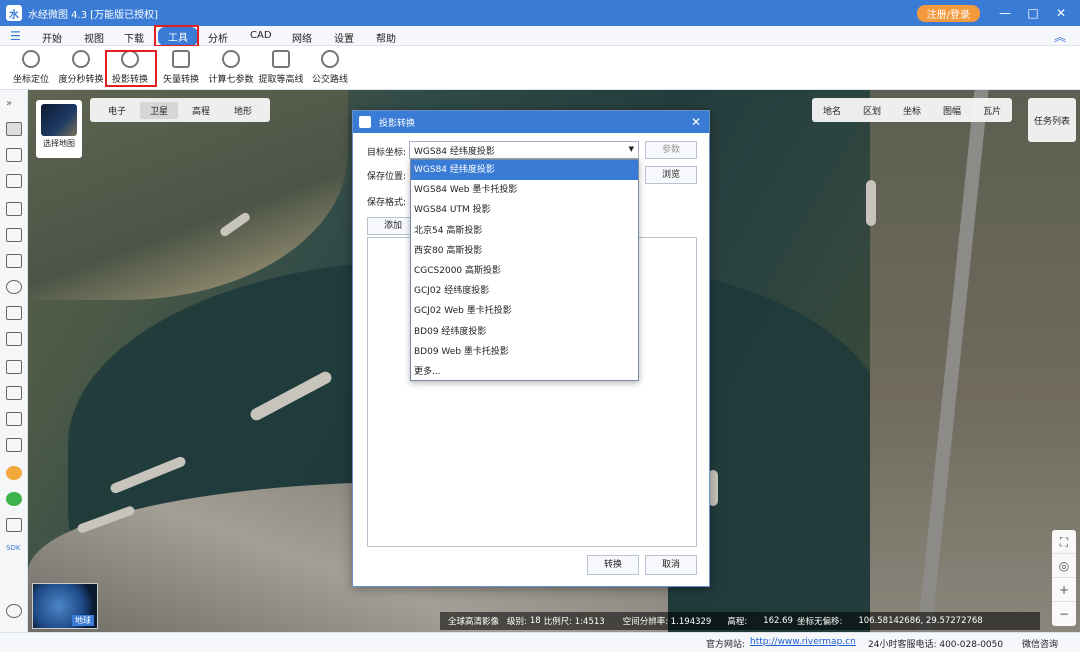 This screenshot has height=652, width=1080. Describe the element at coordinates (535, 621) in the screenshot. I see `level-value: 18` at that location.